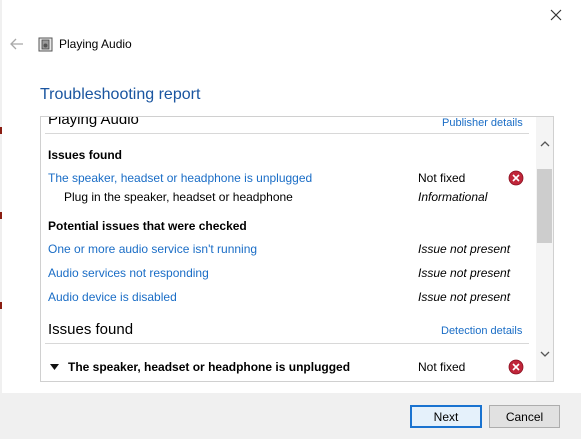 The image size is (581, 439). I want to click on issues-found-heading: Issues found, so click(91, 329).